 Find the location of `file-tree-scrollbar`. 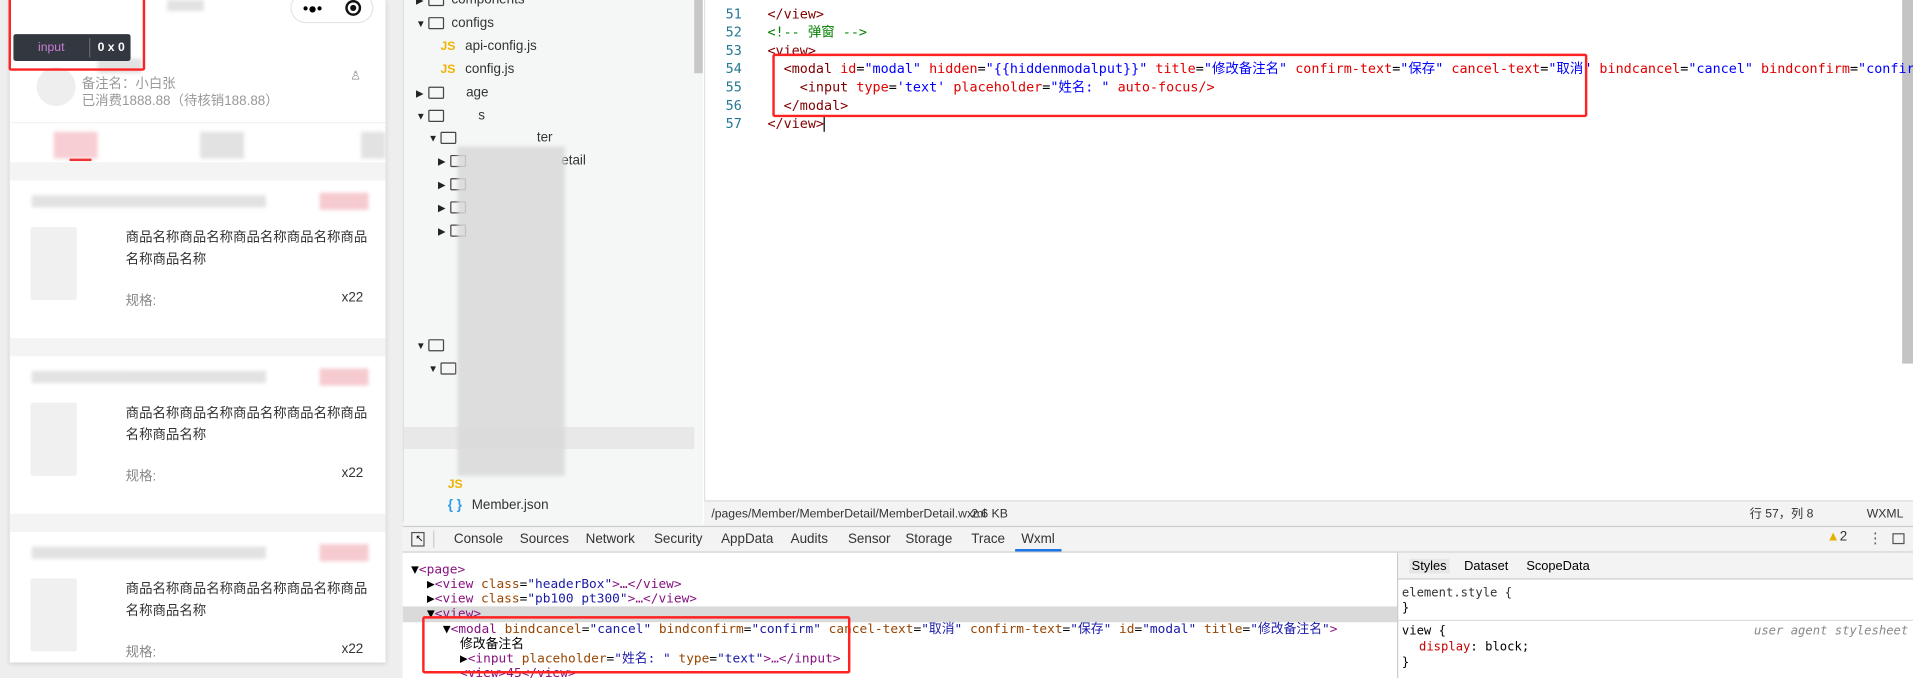

file-tree-scrollbar is located at coordinates (698, 37).